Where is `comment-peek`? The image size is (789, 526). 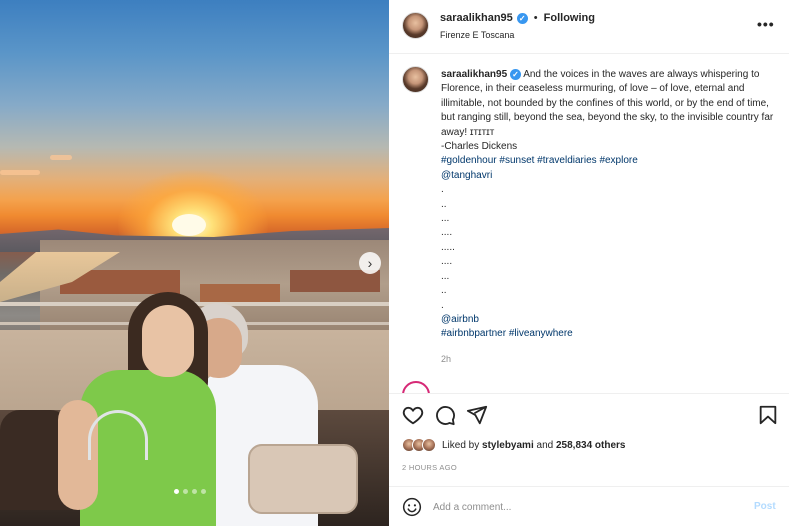
comment-peek is located at coordinates (592, 387).